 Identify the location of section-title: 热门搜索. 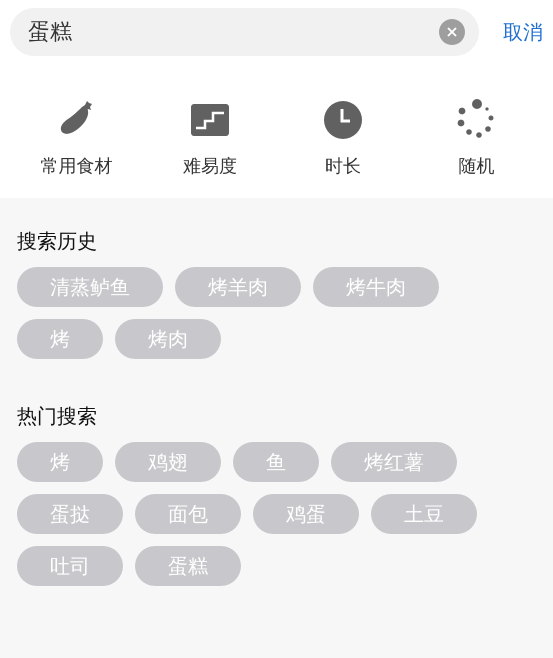
(57, 416).